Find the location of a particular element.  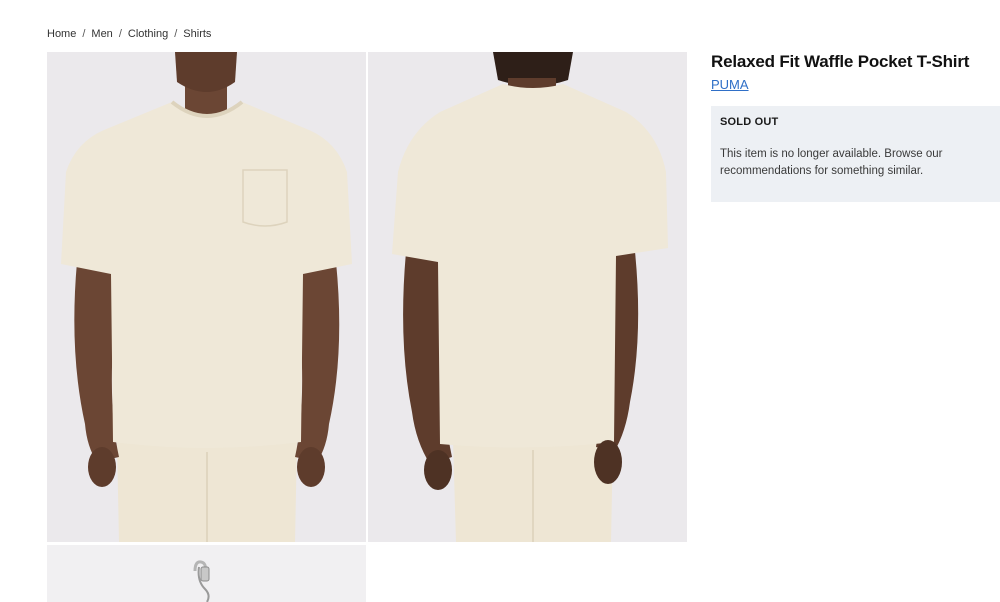

breadcrumb-shirts: Shirts is located at coordinates (197, 34).